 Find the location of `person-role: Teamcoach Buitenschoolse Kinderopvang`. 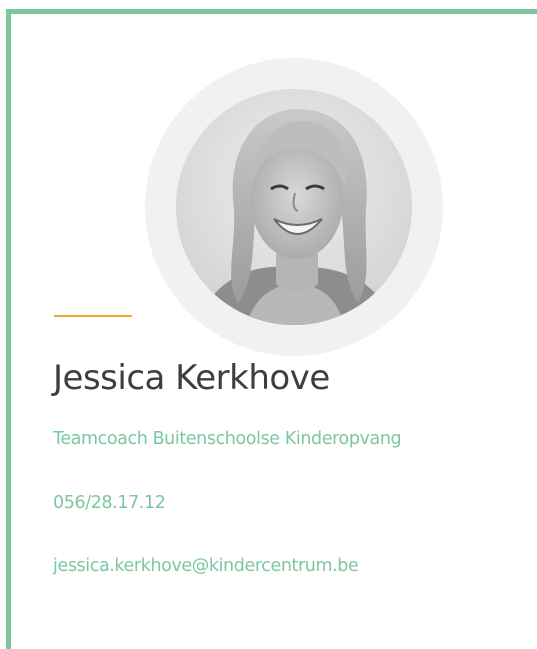

person-role: Teamcoach Buitenschoolse Kinderopvang is located at coordinates (227, 439).